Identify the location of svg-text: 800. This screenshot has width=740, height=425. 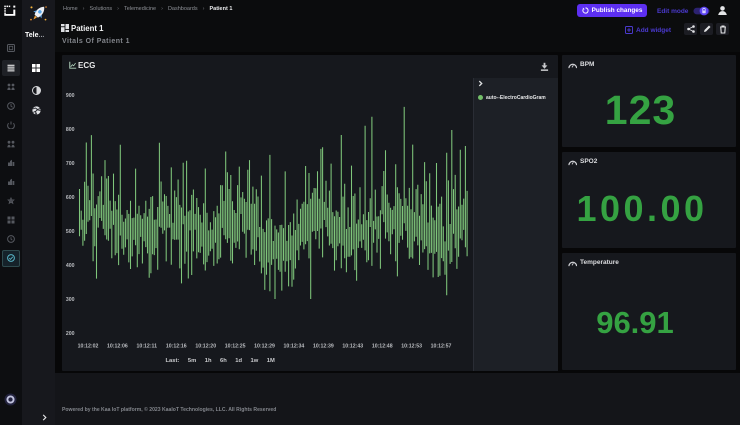
(70, 130).